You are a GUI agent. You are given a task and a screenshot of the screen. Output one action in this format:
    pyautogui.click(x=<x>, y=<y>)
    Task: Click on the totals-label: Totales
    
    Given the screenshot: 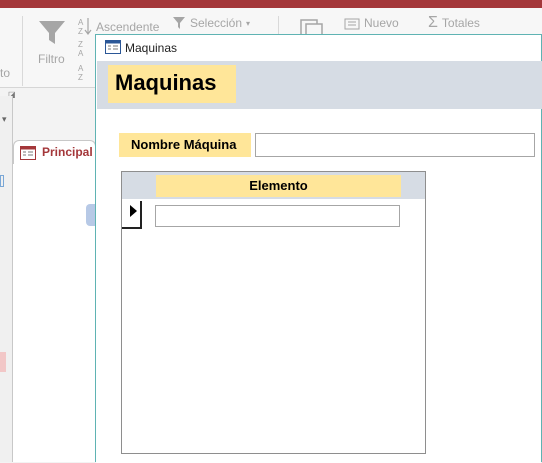 What is the action you would take?
    pyautogui.click(x=460, y=23)
    